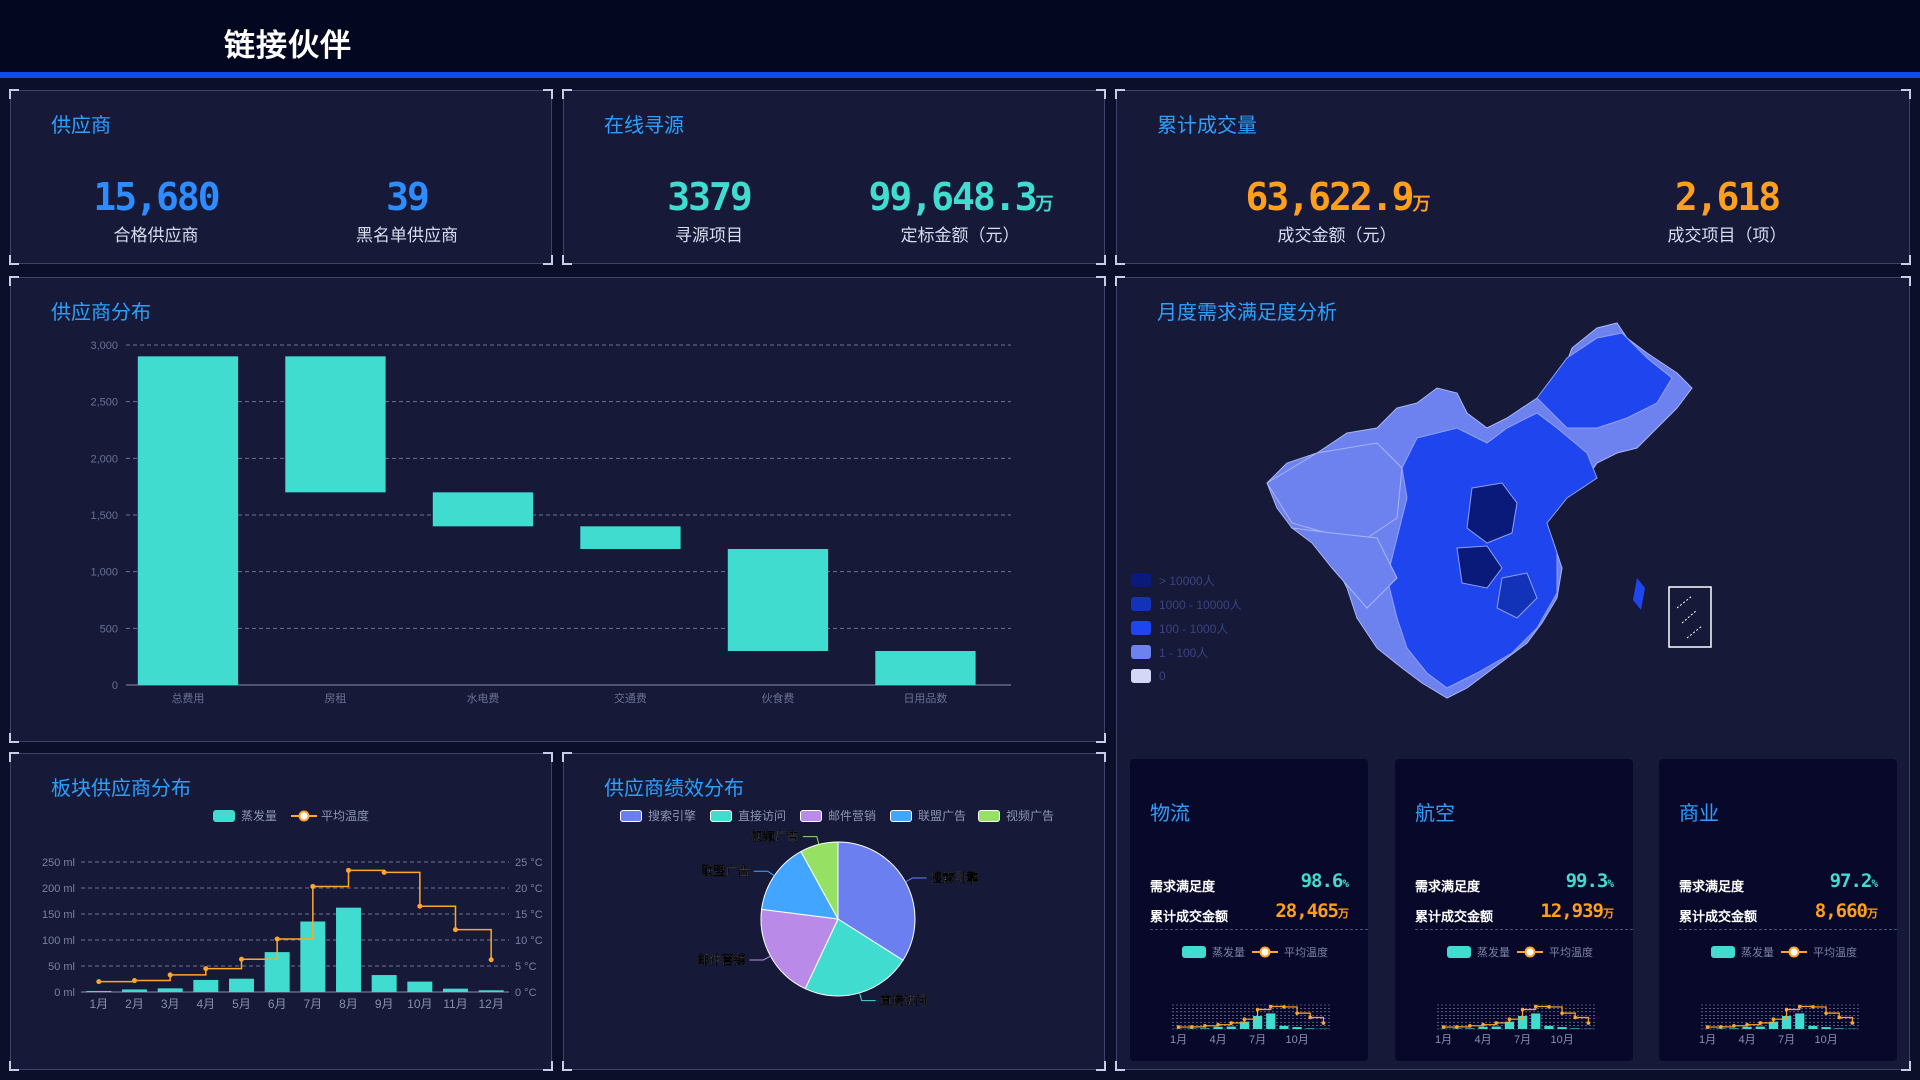  I want to click on y-tick-label: 500, so click(109, 629).